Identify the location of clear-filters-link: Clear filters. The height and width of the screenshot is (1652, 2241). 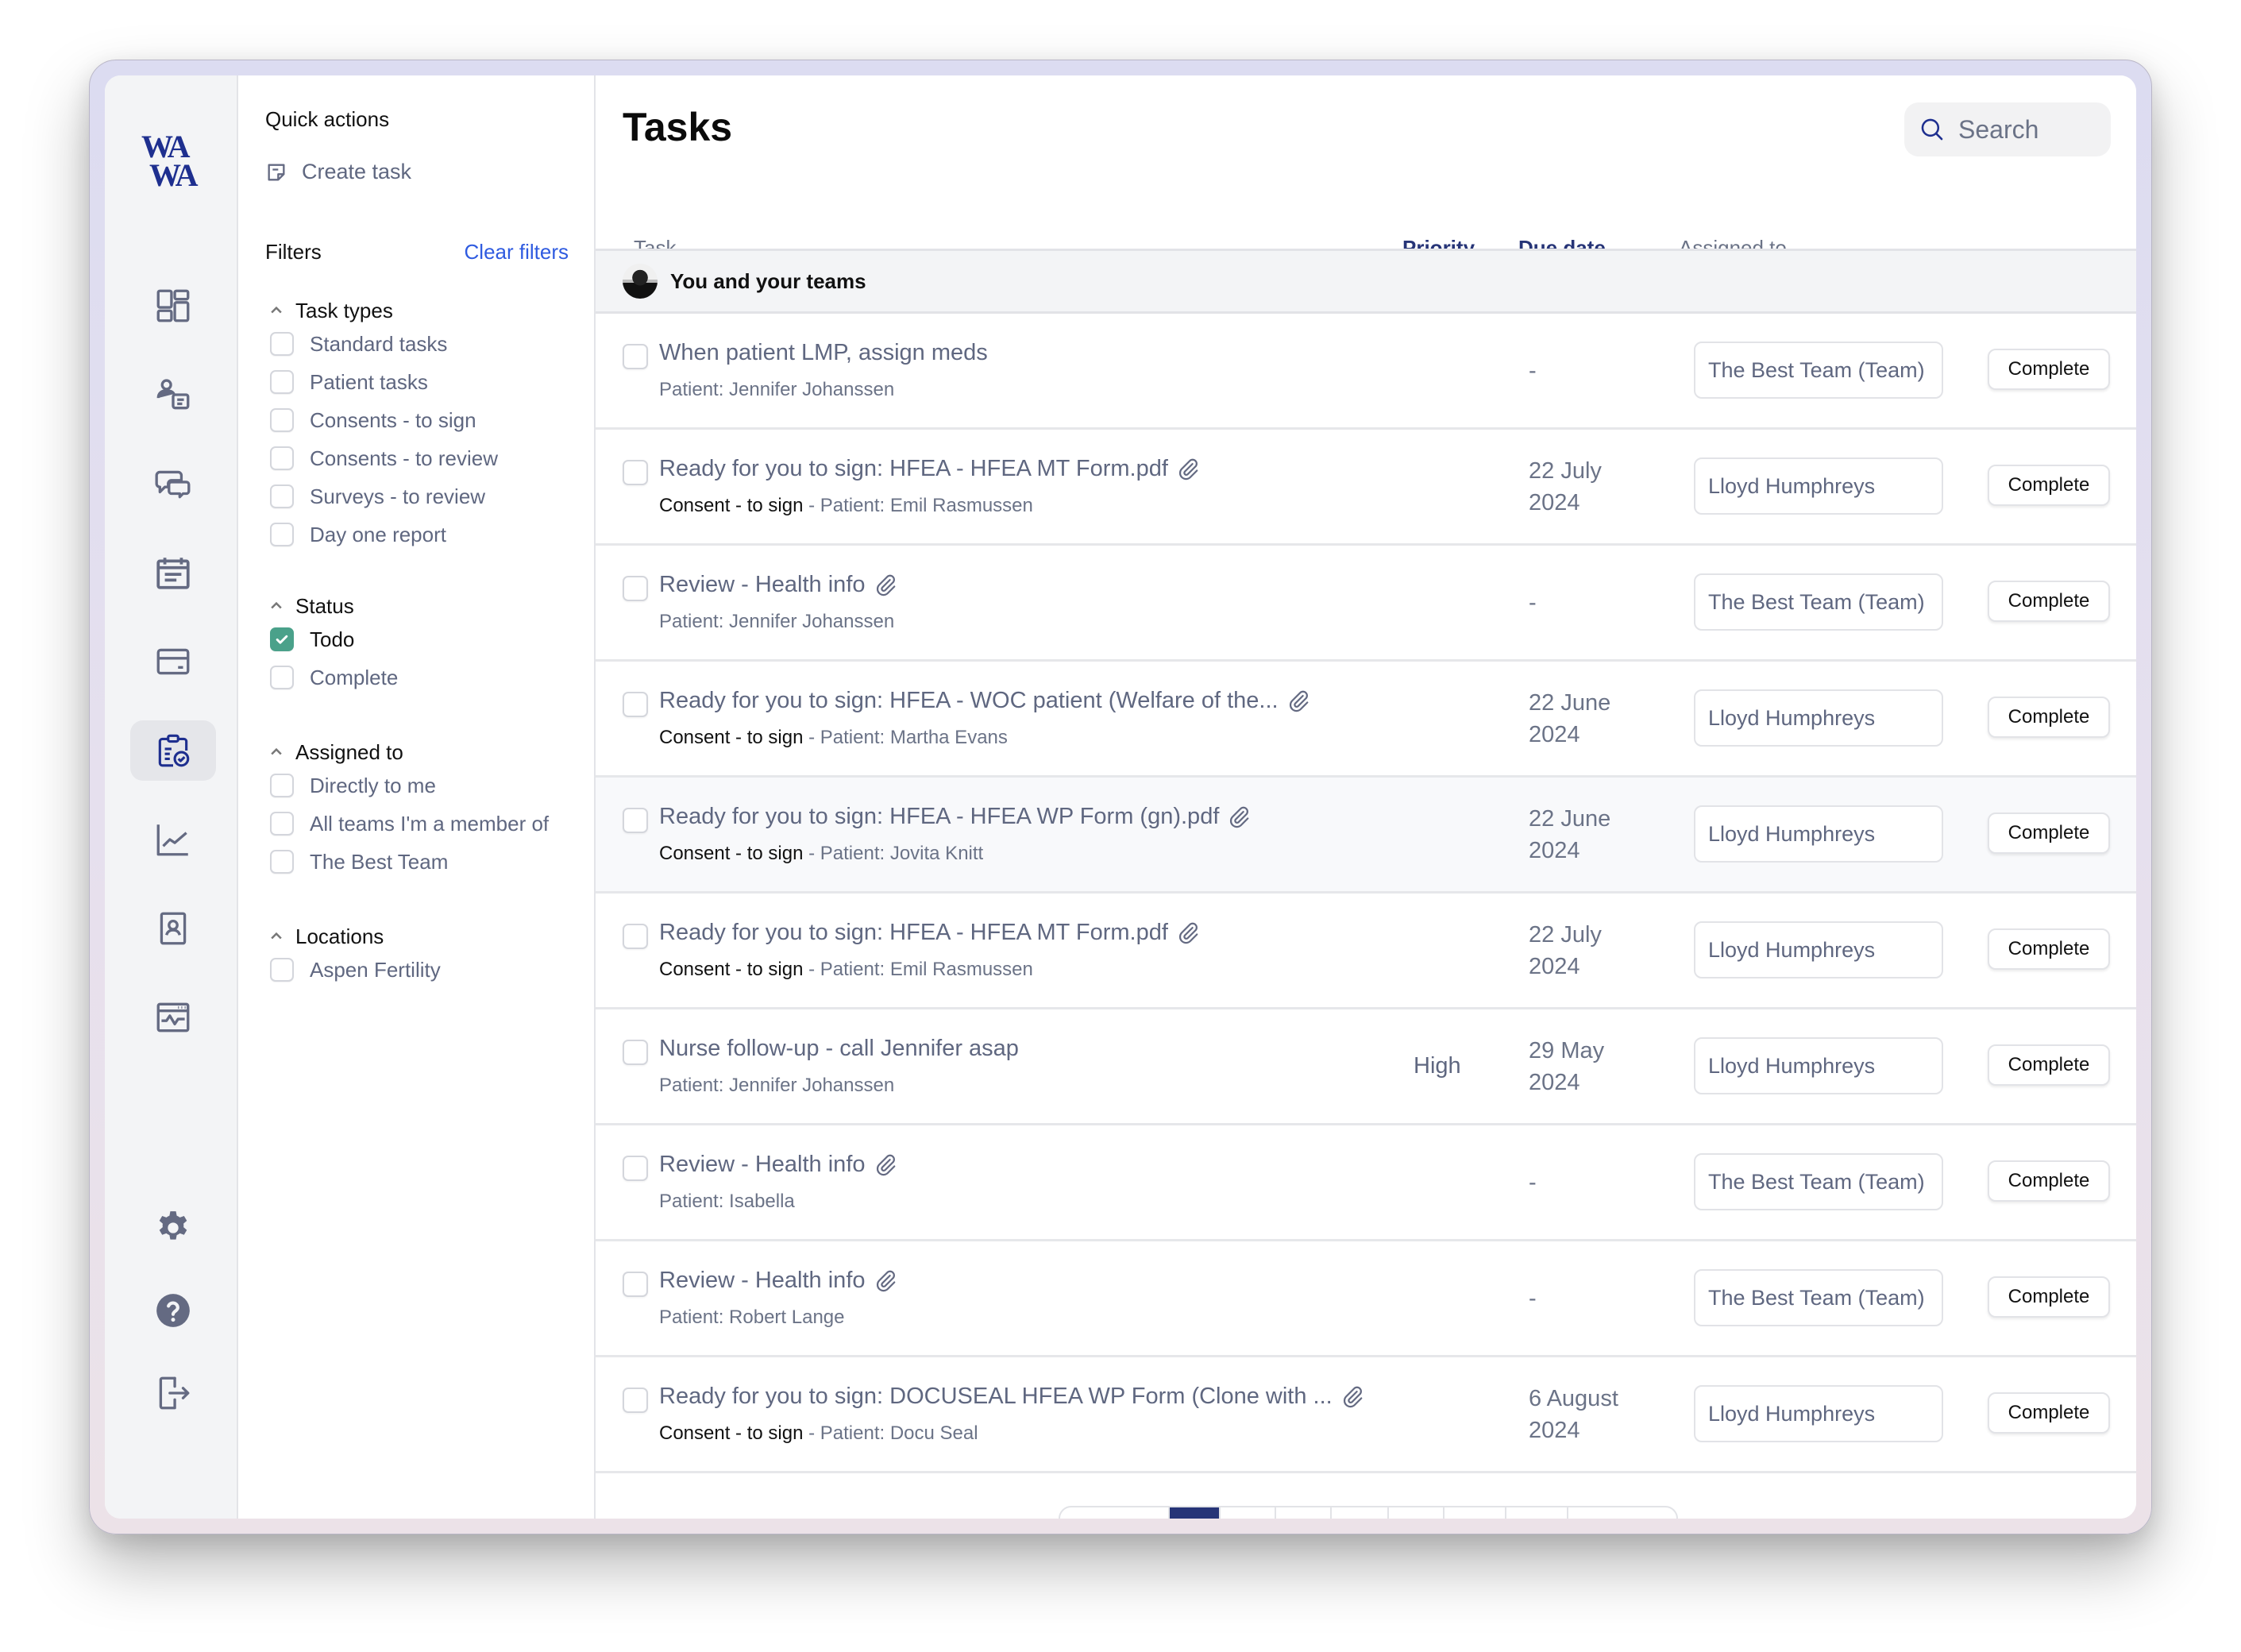
(517, 252).